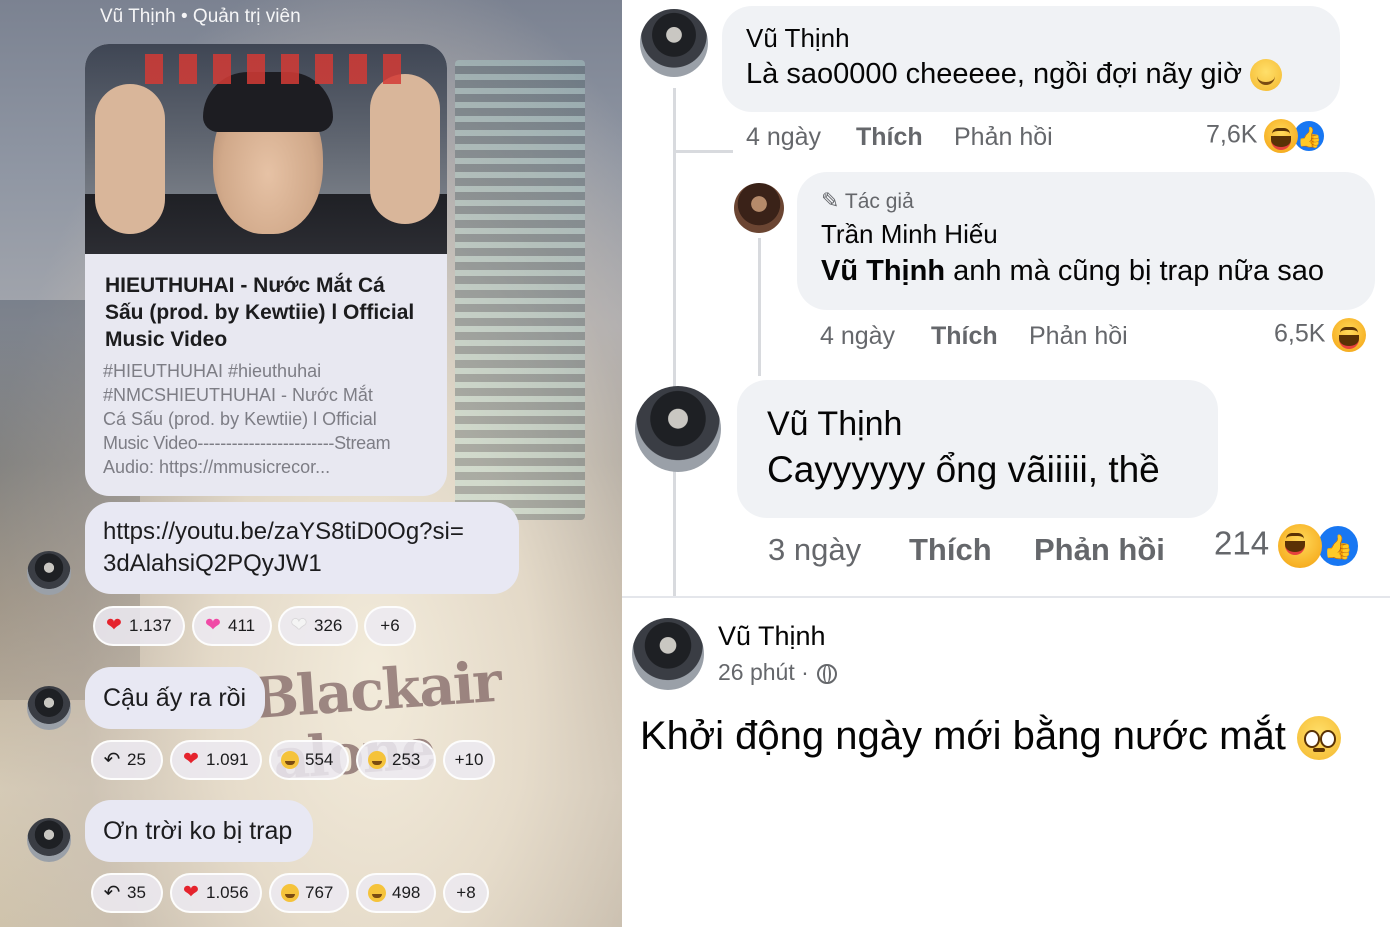  I want to click on post-timestamp: 26 phút ·, so click(778, 672).